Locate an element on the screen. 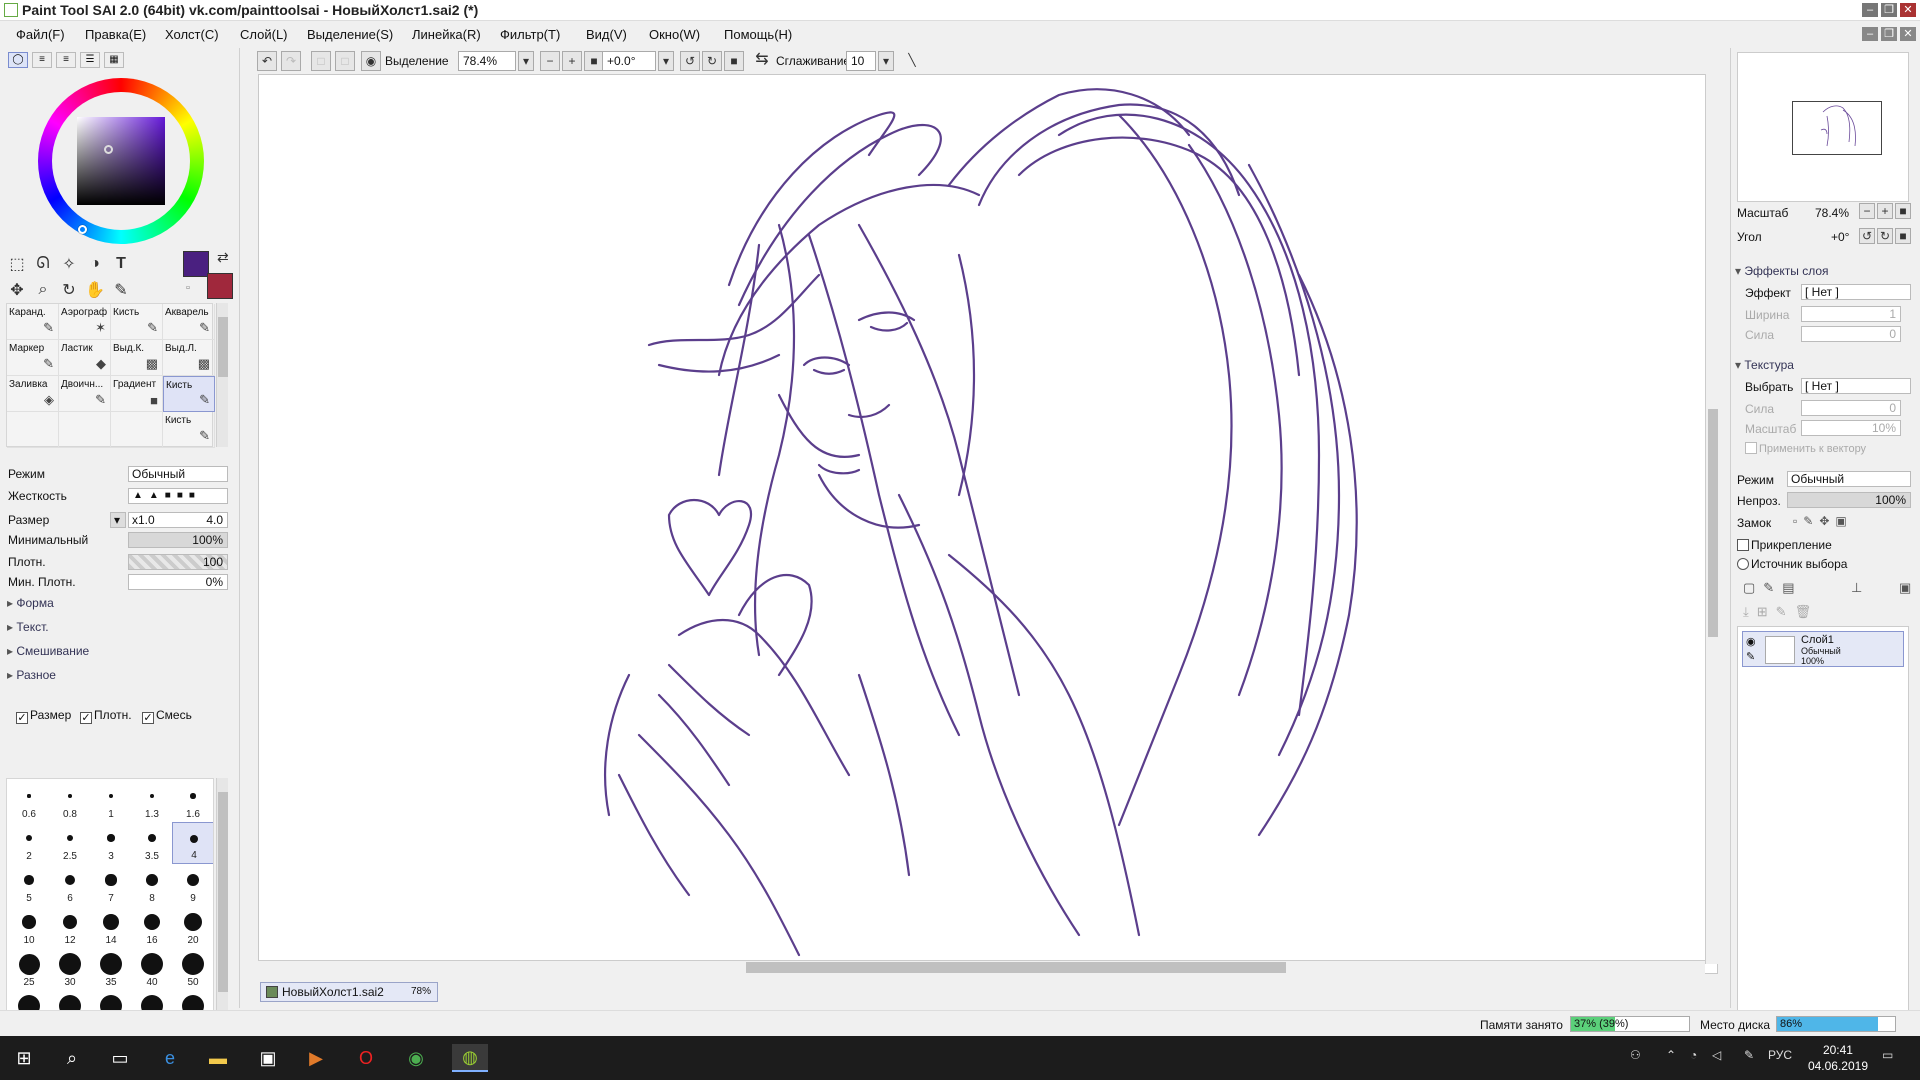 This screenshot has width=1920, height=1080. brush-slot: Акварель ✎ is located at coordinates (189, 322).